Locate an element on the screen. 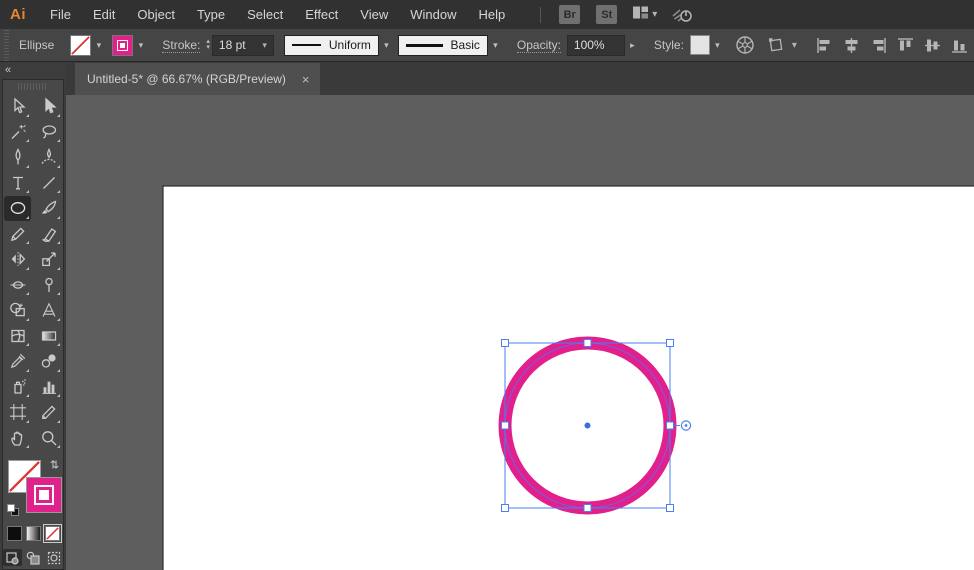 This screenshot has width=974, height=570. stock-button: St is located at coordinates (607, 14).